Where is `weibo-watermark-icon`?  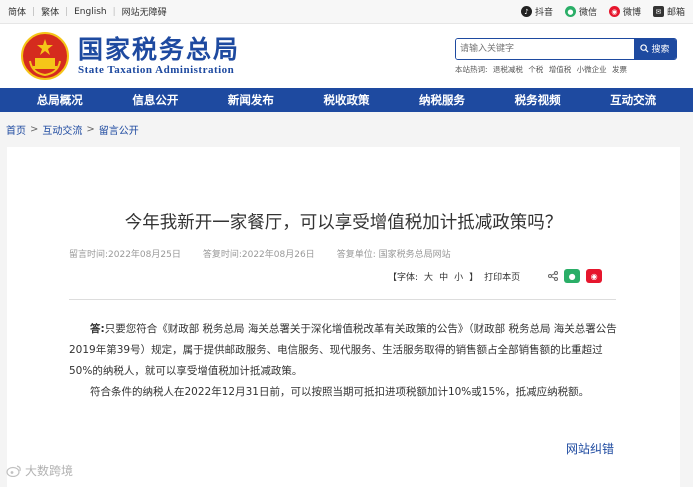 weibo-watermark-icon is located at coordinates (13, 470).